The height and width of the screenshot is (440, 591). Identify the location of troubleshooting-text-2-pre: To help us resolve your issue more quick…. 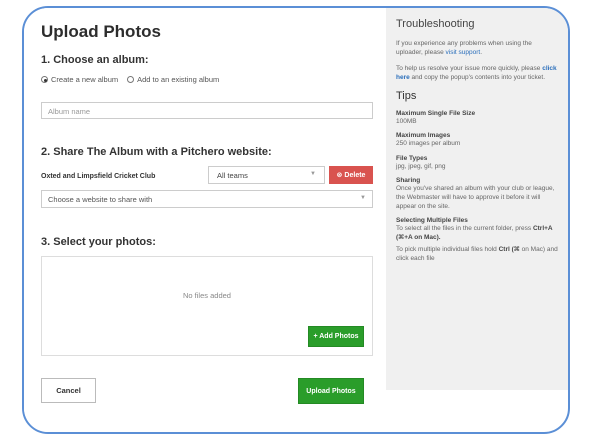
(469, 69).